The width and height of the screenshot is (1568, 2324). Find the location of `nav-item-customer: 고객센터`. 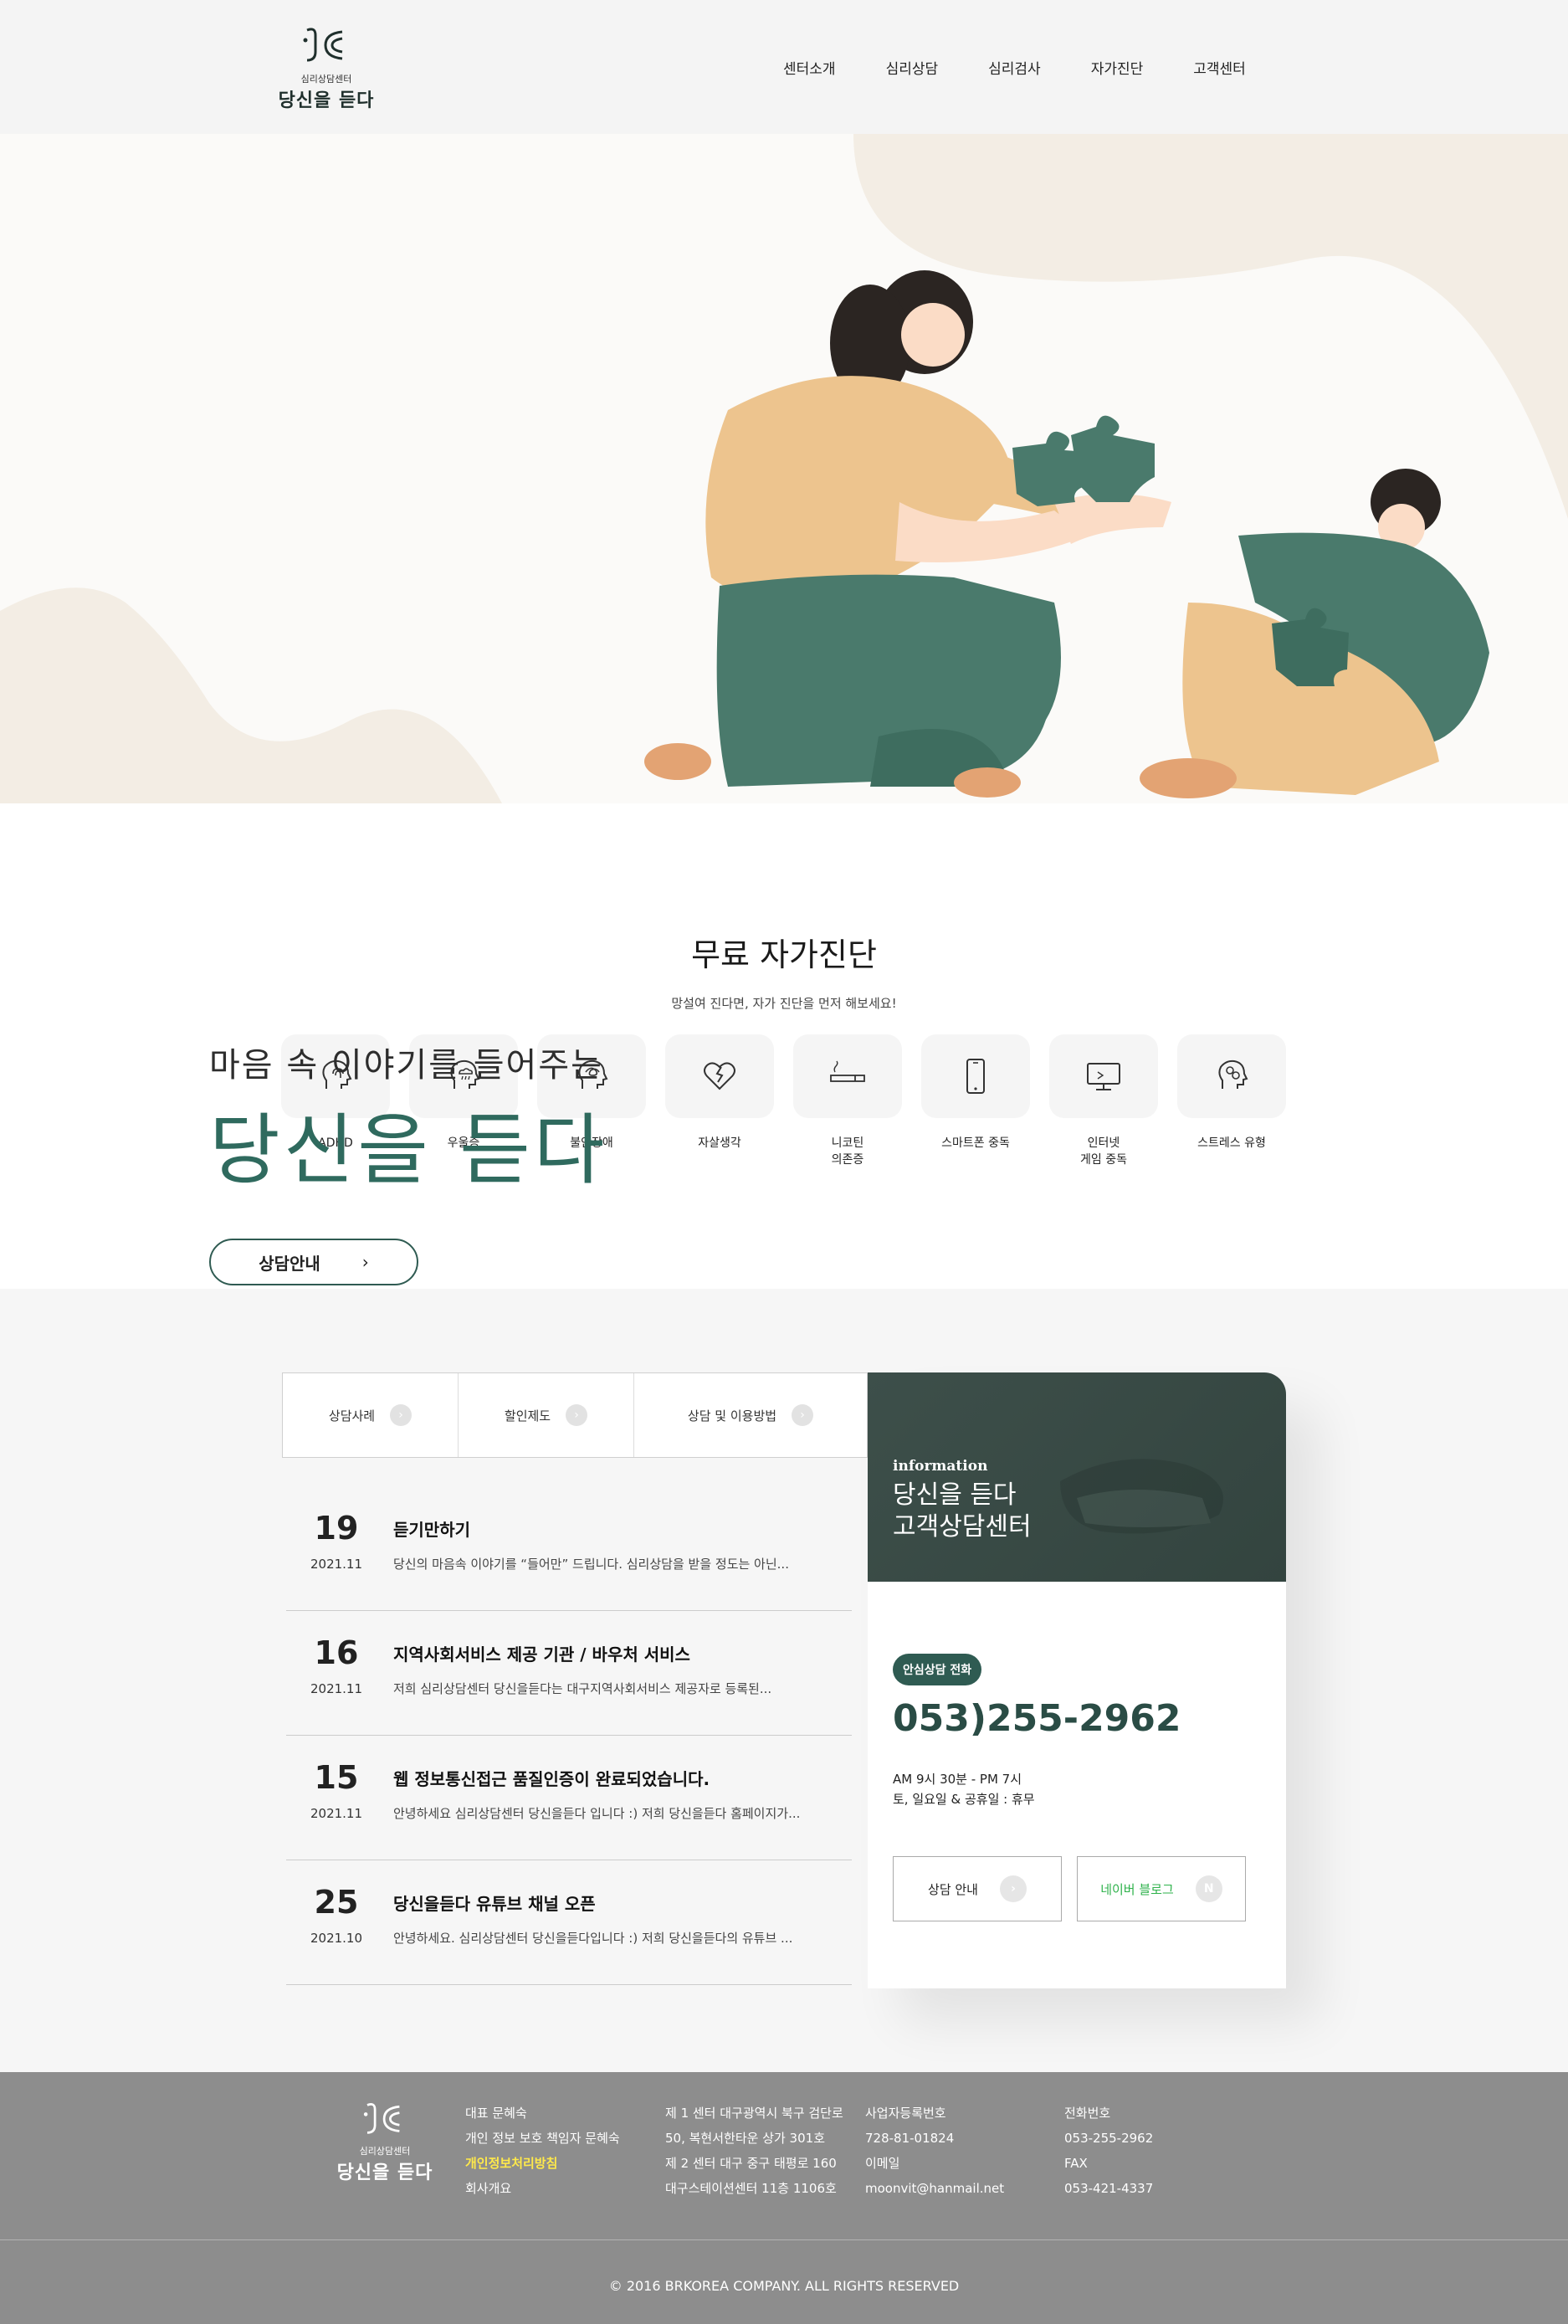

nav-item-customer: 고객센터 is located at coordinates (1219, 67).